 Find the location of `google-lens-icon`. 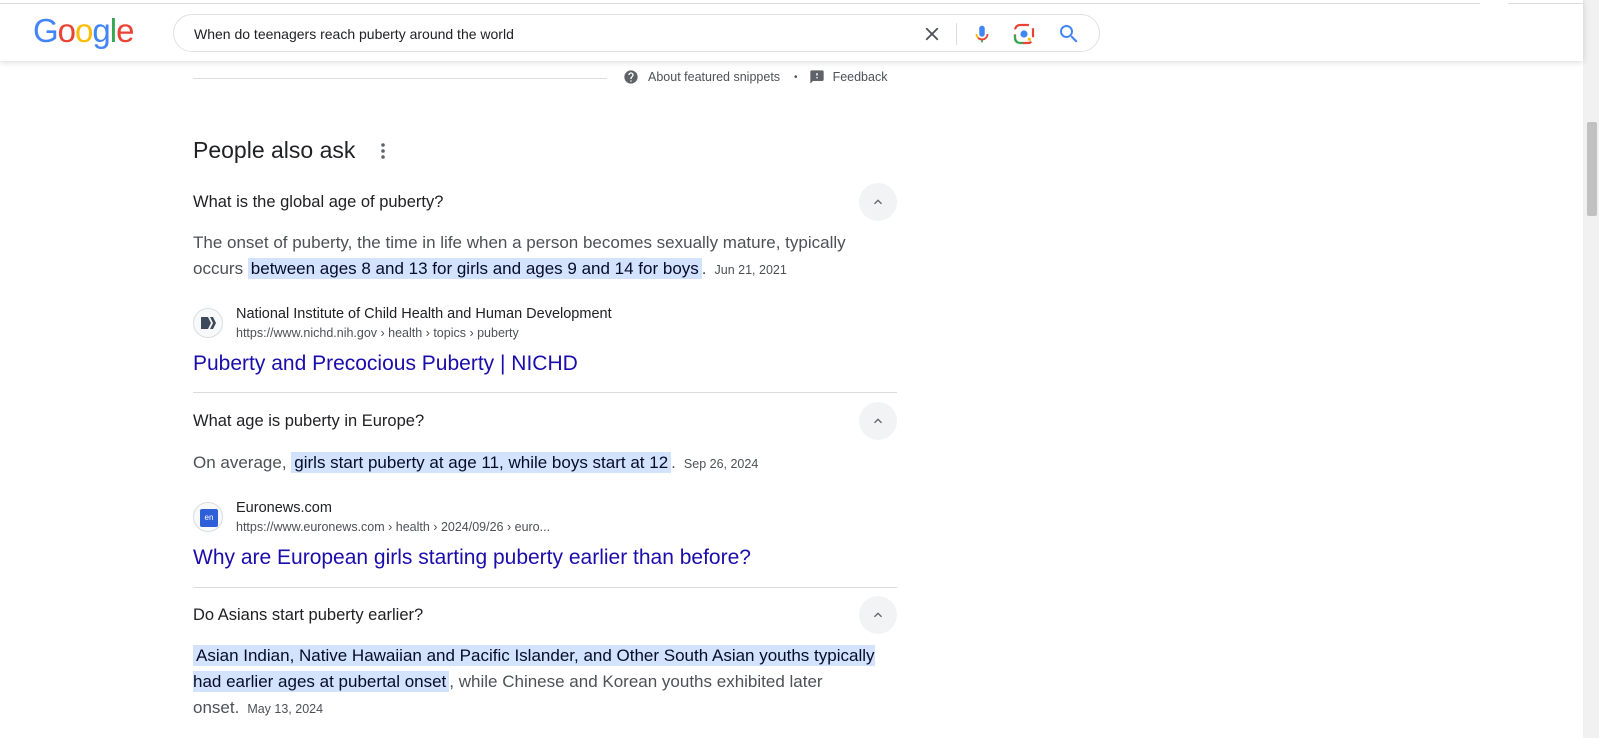

google-lens-icon is located at coordinates (1024, 34).